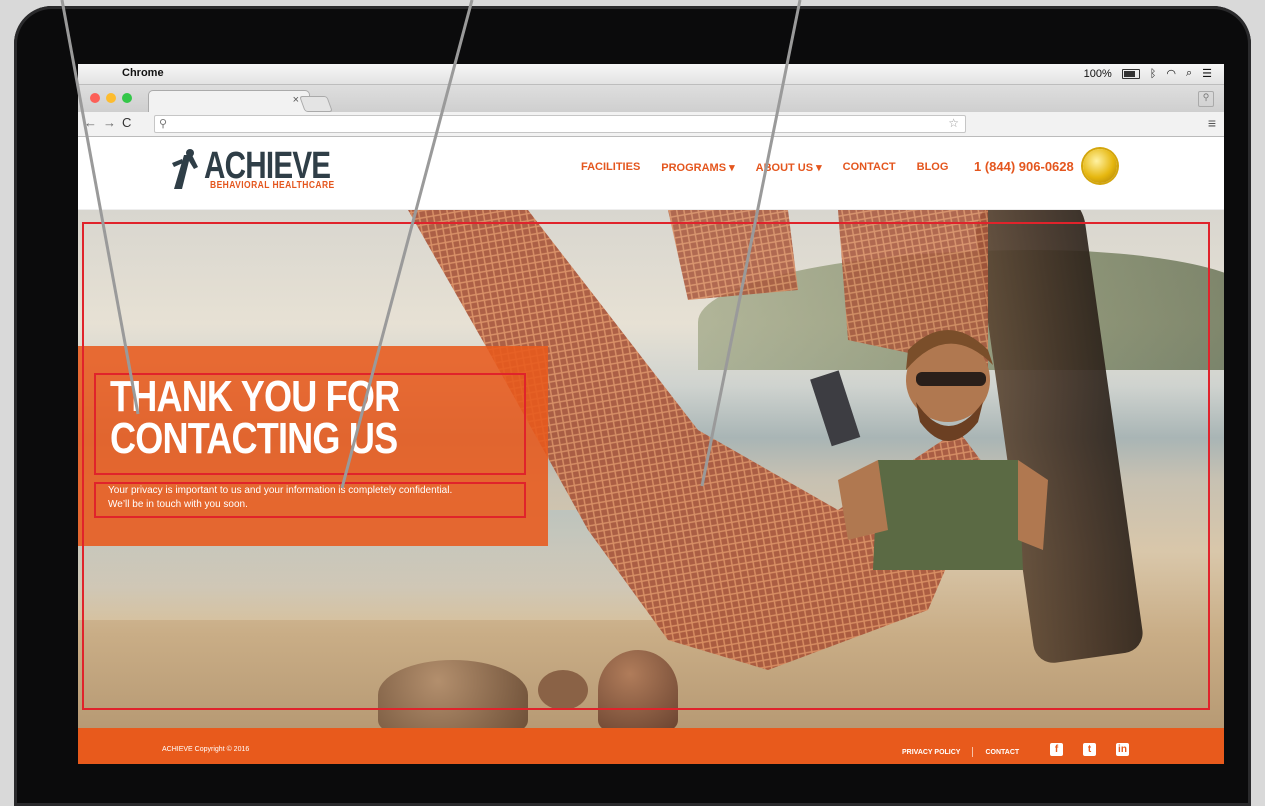 The width and height of the screenshot is (1265, 806). What do you see at coordinates (254, 438) in the screenshot?
I see `hero-title-line: CONTACTING US` at bounding box center [254, 438].